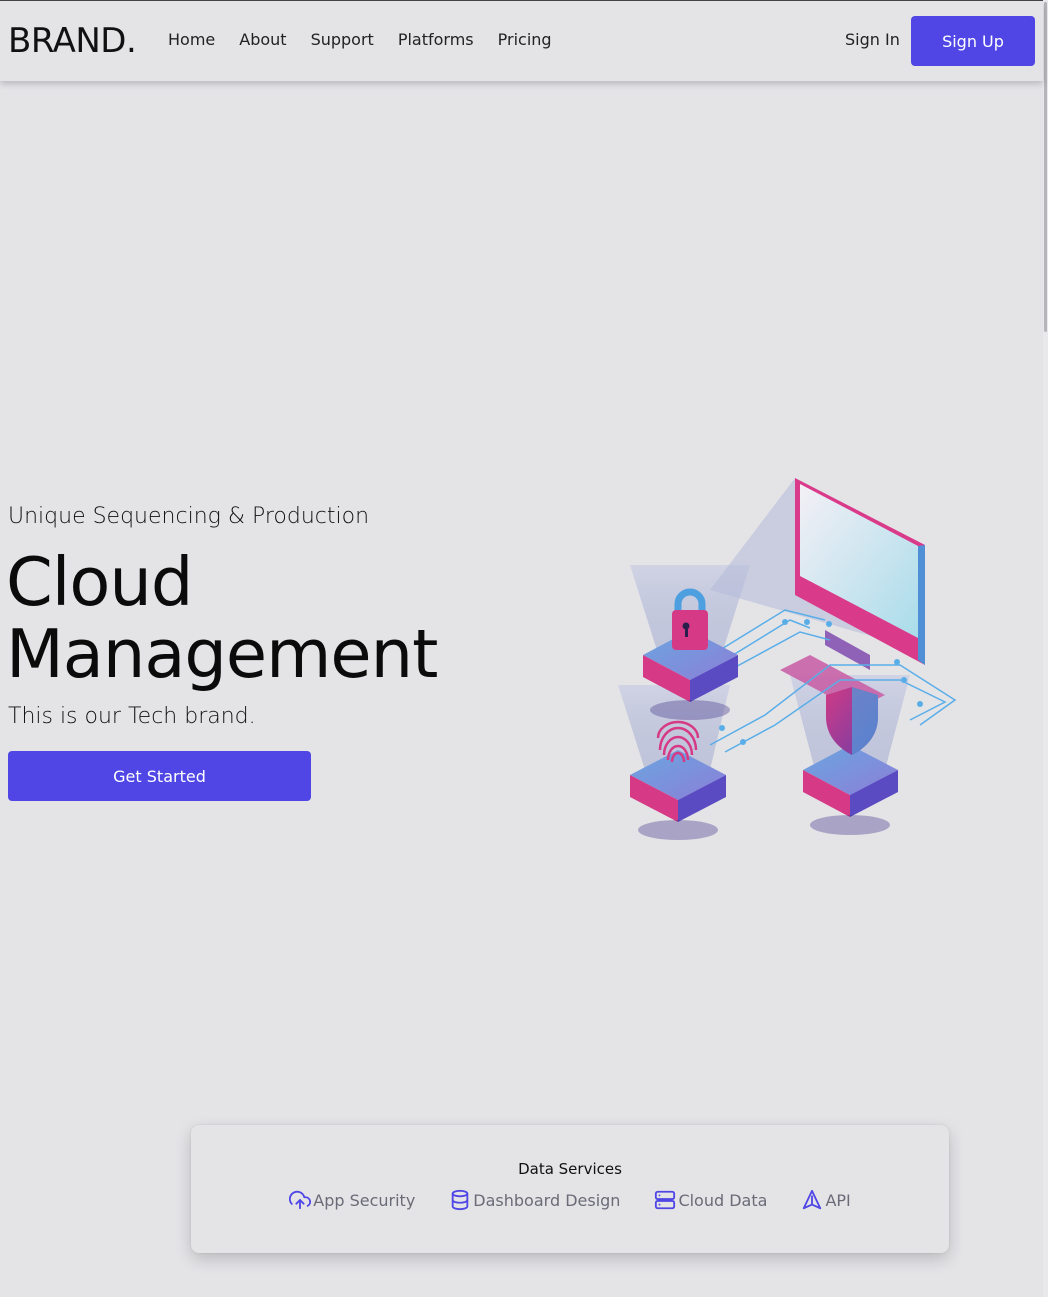  I want to click on navigation-triangle-icon, so click(812, 1199).